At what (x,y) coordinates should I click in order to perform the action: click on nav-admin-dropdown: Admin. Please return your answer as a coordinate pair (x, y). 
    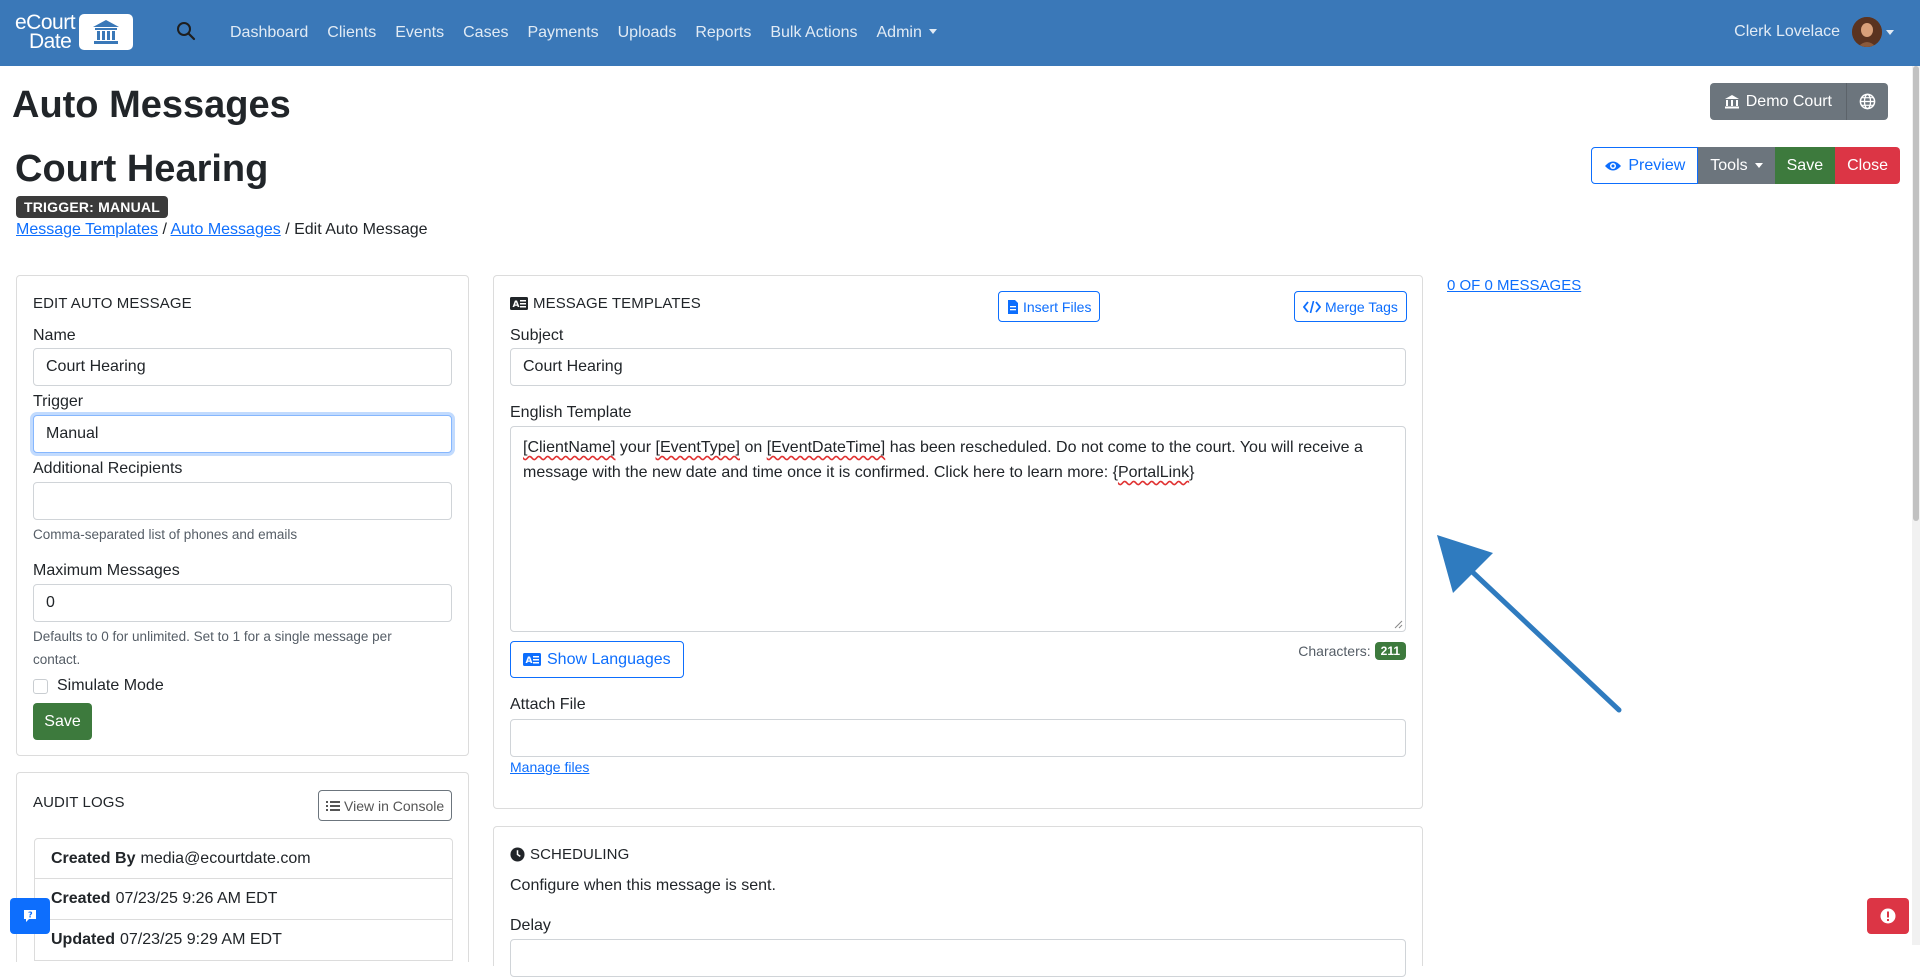
    Looking at the image, I should click on (907, 33).